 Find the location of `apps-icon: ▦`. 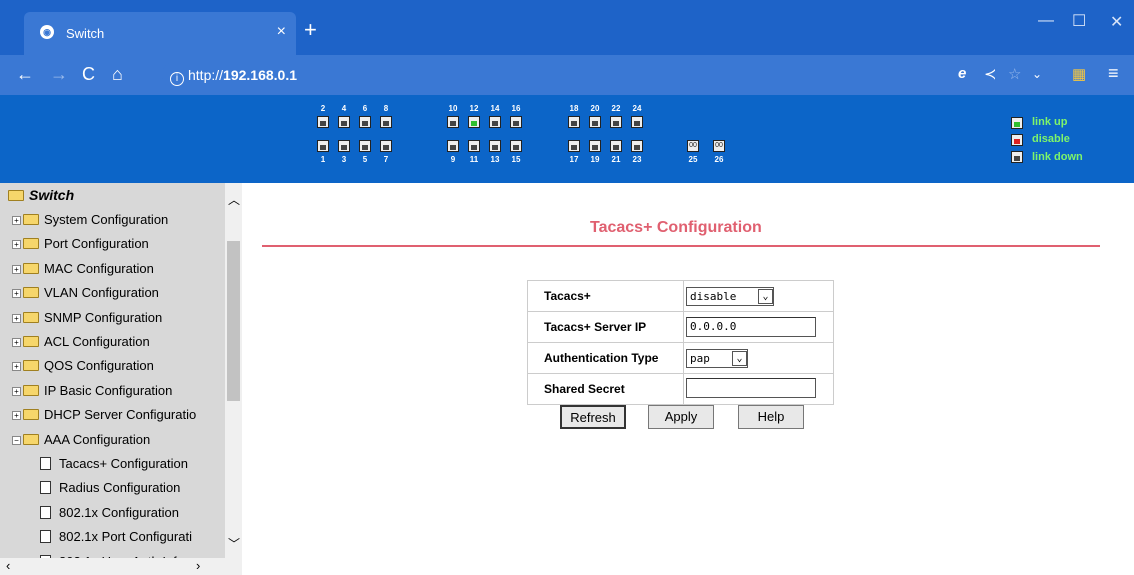

apps-icon: ▦ is located at coordinates (1079, 74).